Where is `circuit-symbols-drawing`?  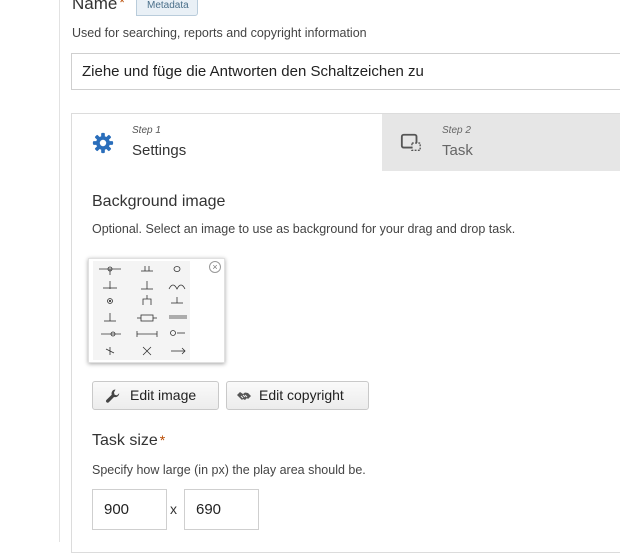 circuit-symbols-drawing is located at coordinates (143, 311).